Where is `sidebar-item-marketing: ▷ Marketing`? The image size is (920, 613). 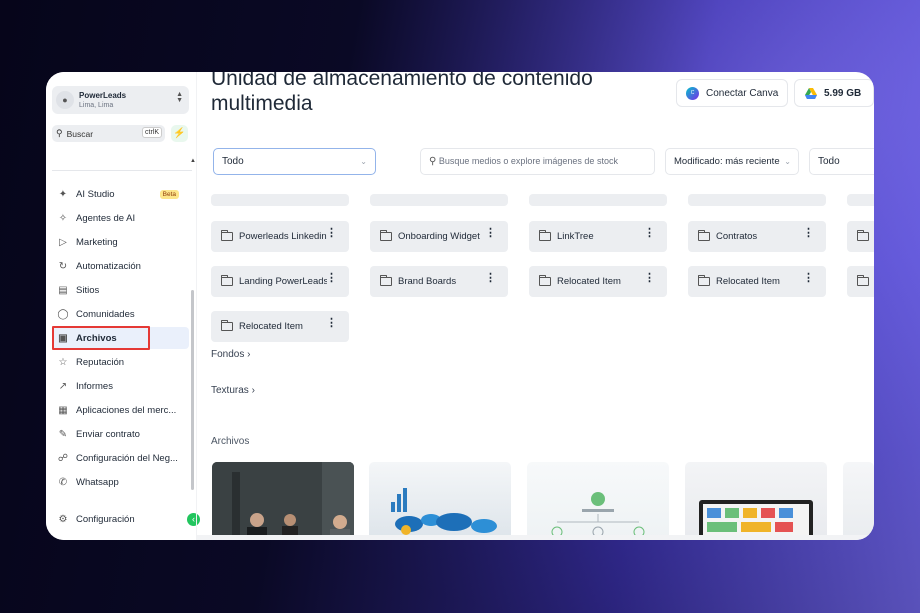 sidebar-item-marketing: ▷ Marketing is located at coordinates (120, 242).